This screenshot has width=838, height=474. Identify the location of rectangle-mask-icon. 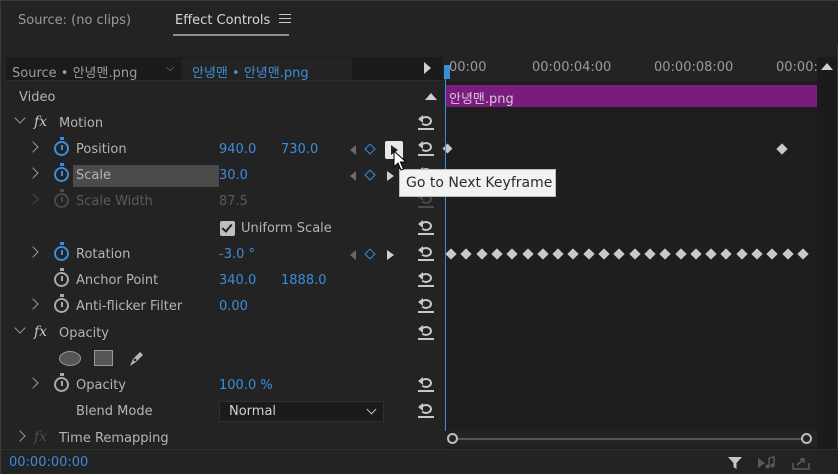
(103, 358).